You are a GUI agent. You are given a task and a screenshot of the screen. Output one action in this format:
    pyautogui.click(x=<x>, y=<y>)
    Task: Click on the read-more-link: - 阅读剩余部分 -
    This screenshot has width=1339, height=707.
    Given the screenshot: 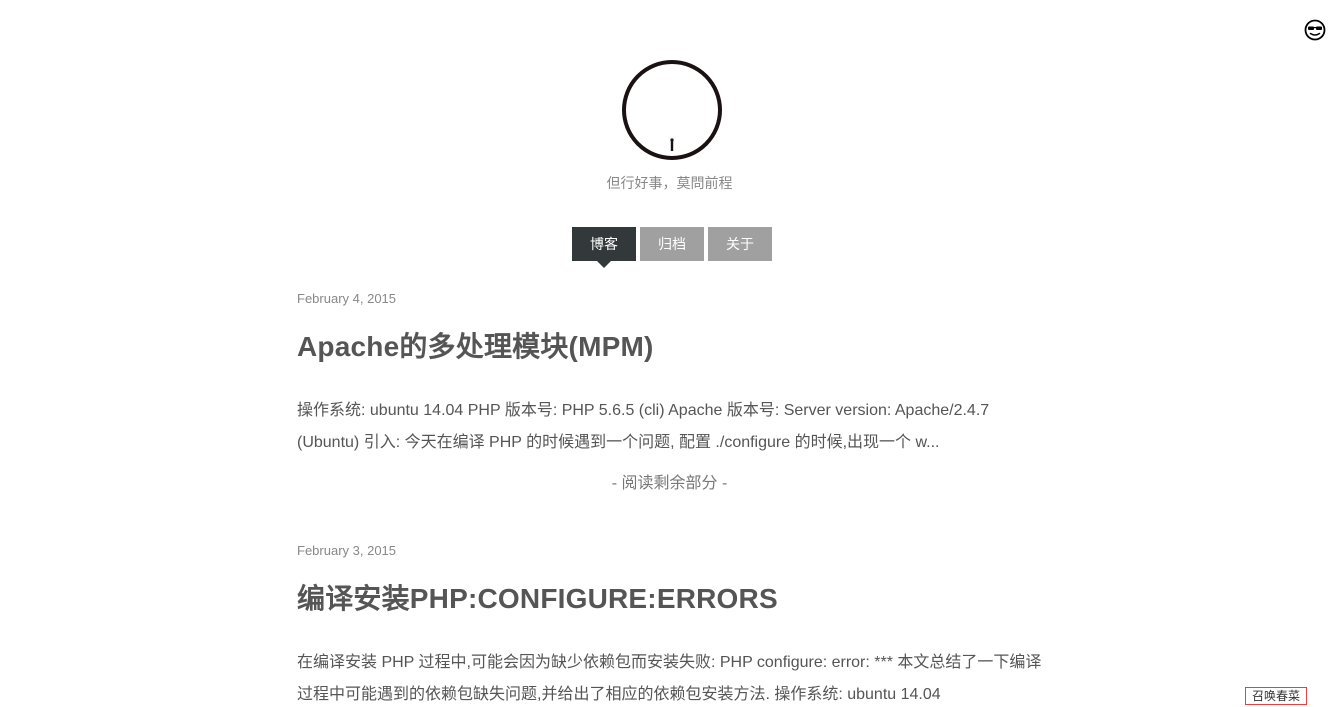 What is the action you would take?
    pyautogui.click(x=669, y=481)
    